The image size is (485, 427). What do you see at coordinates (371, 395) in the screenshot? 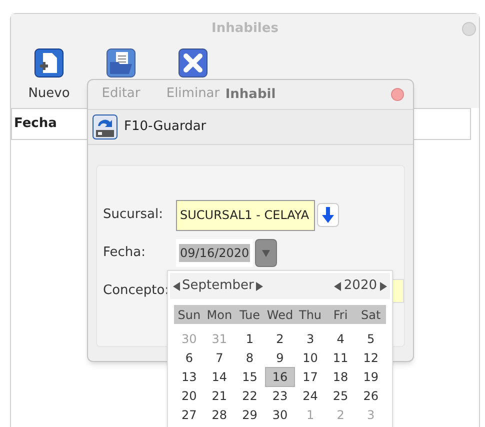
I see `calendar-day: 26` at bounding box center [371, 395].